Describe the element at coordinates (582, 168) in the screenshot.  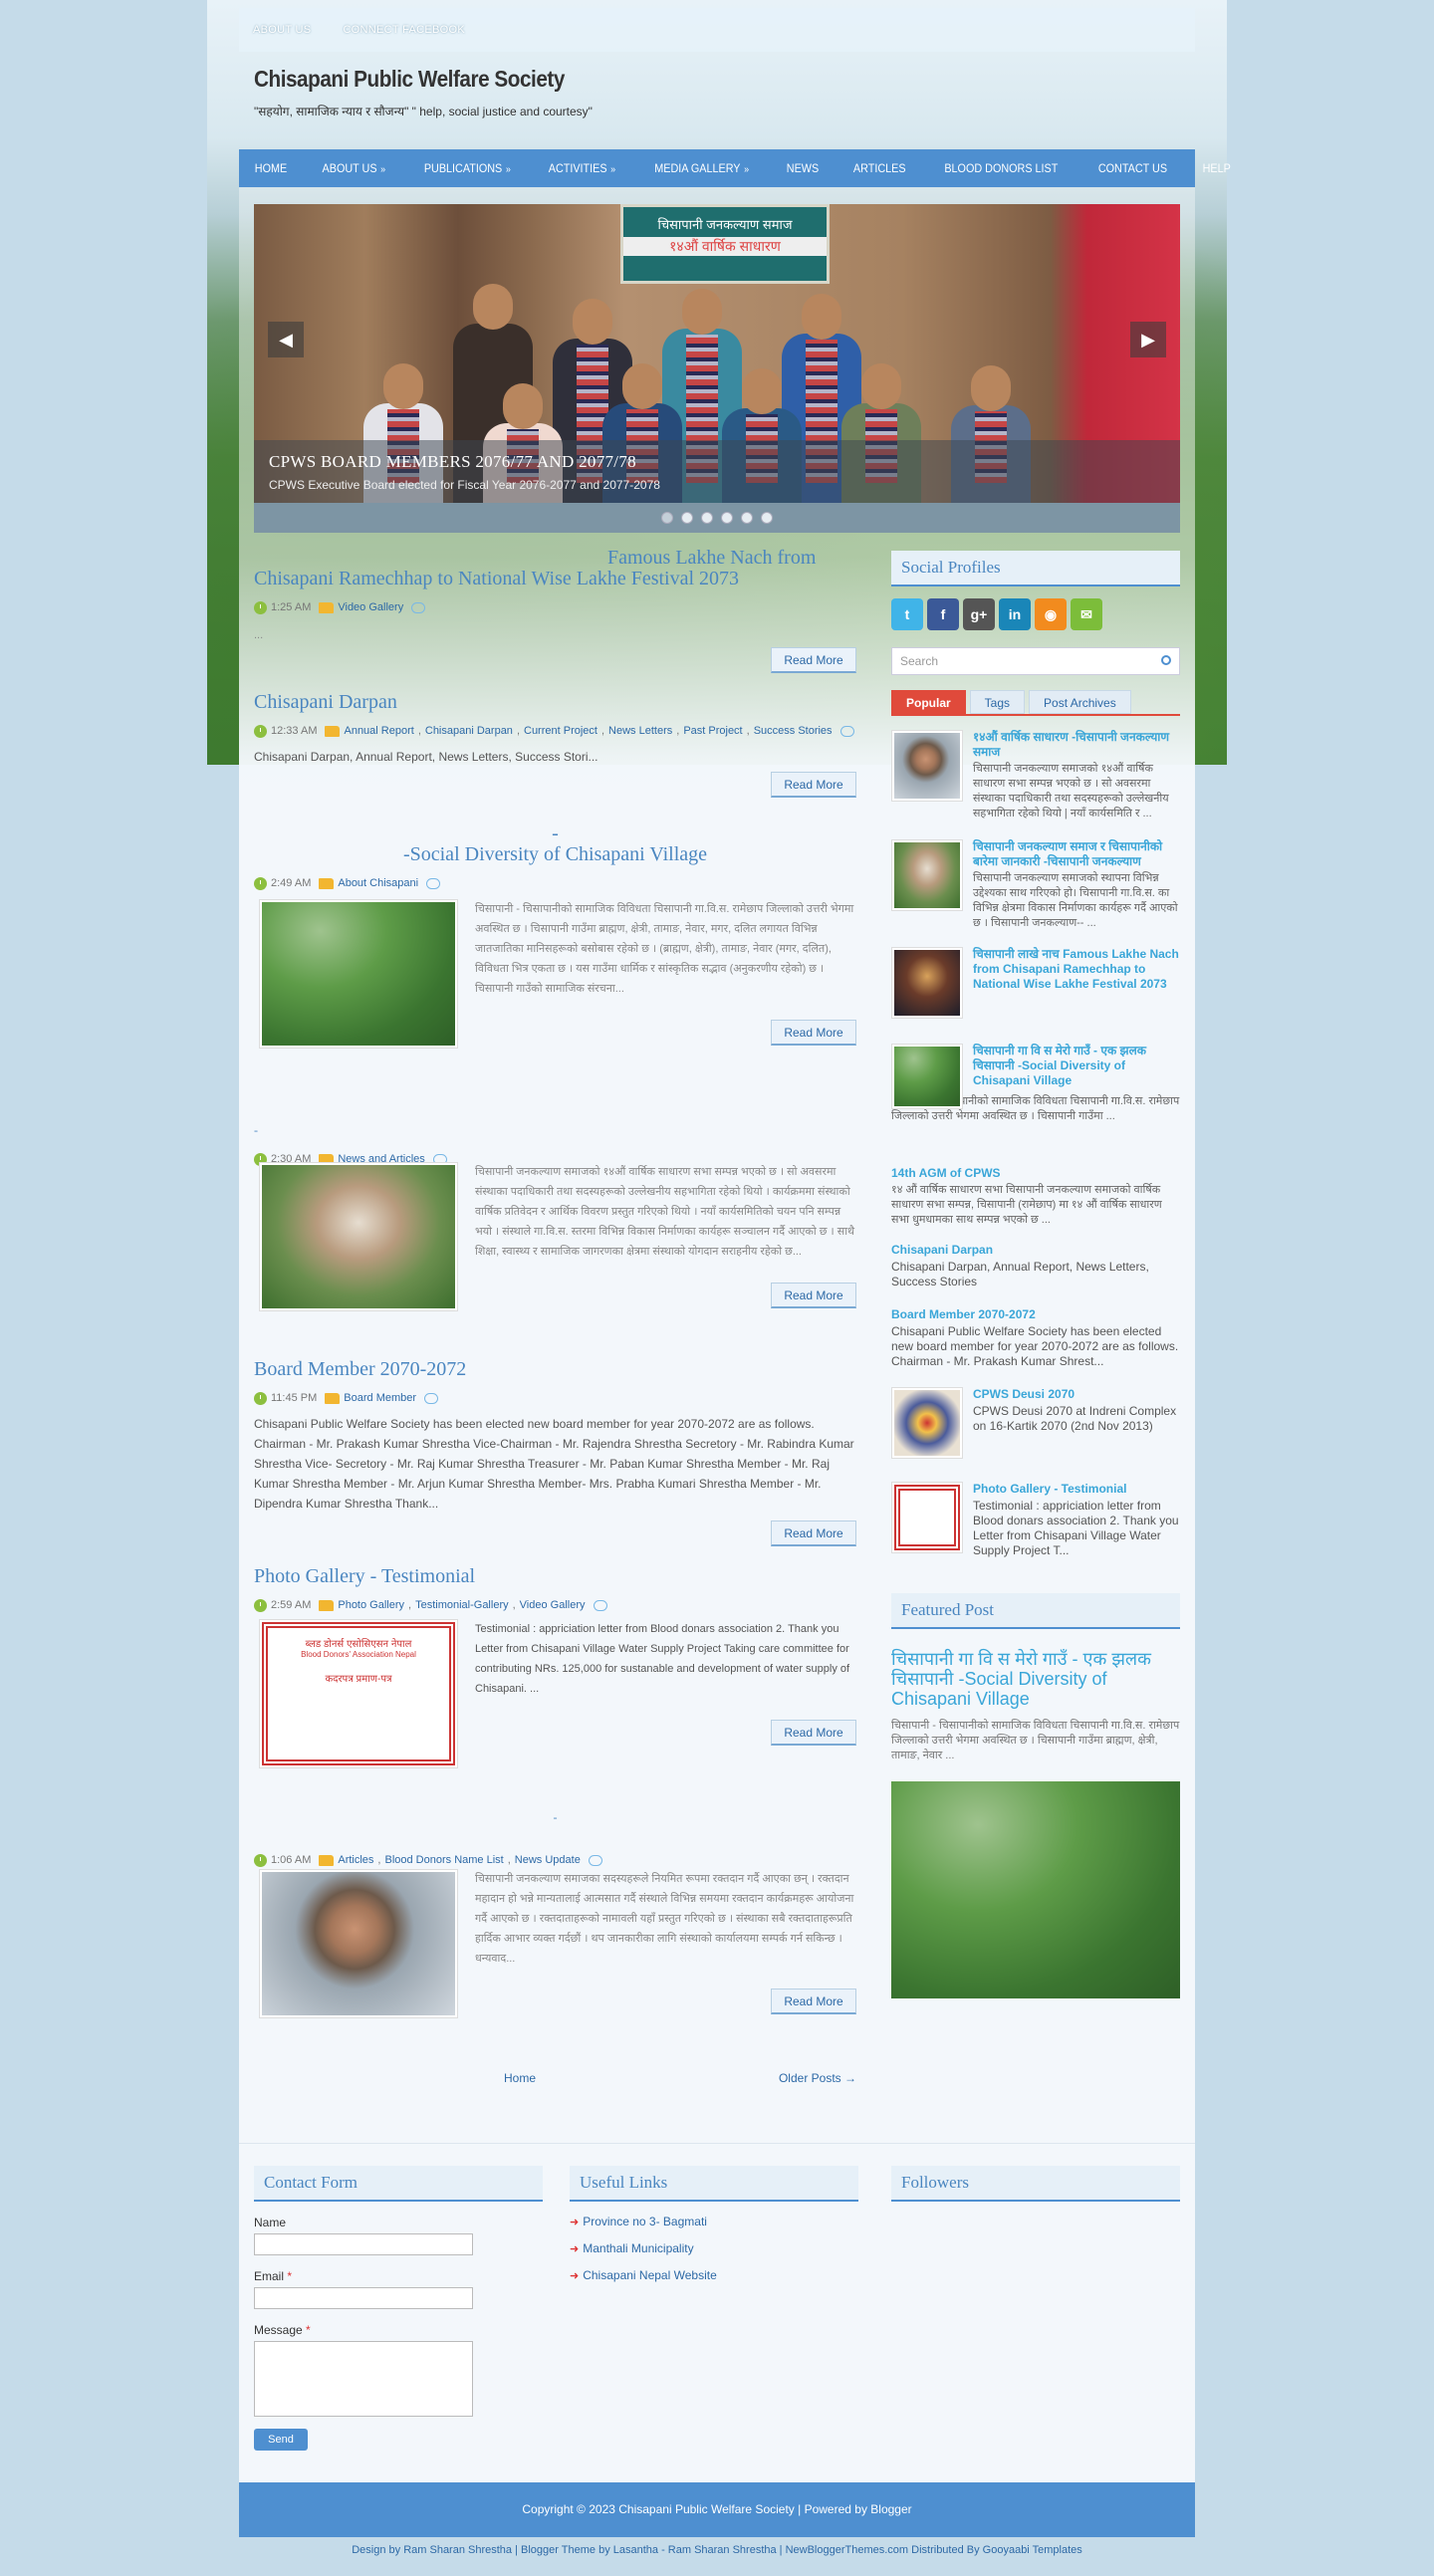
I see `nav-activities: ACTIVITIES»` at that location.